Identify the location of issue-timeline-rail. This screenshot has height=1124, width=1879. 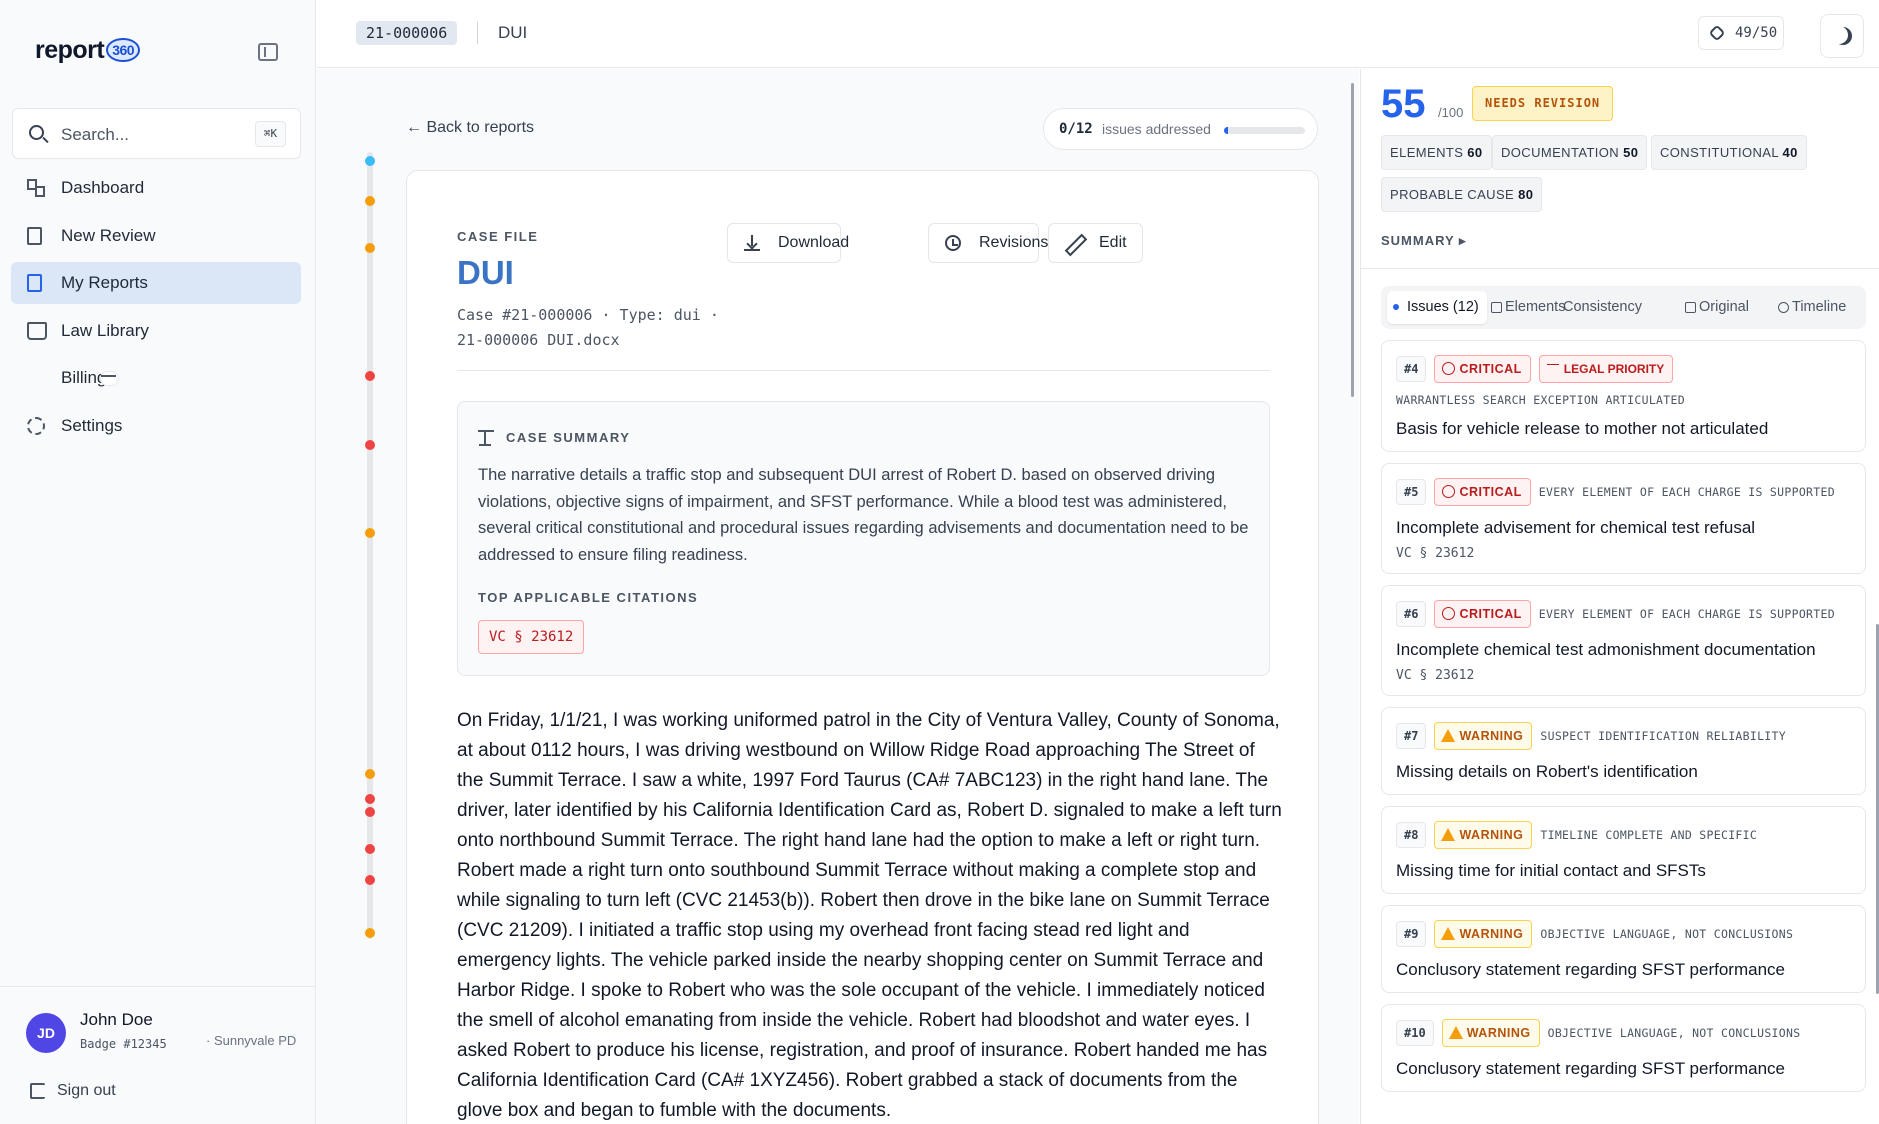
(370, 545).